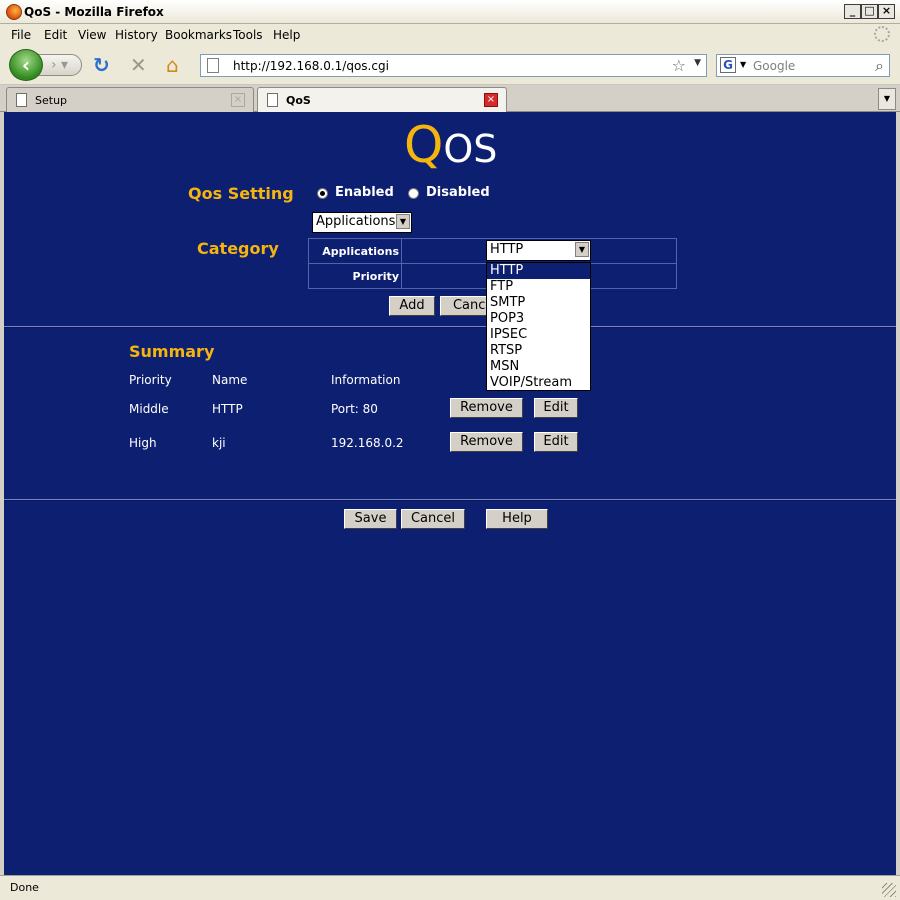 The image size is (900, 900). I want to click on search-input: Google, so click(774, 66).